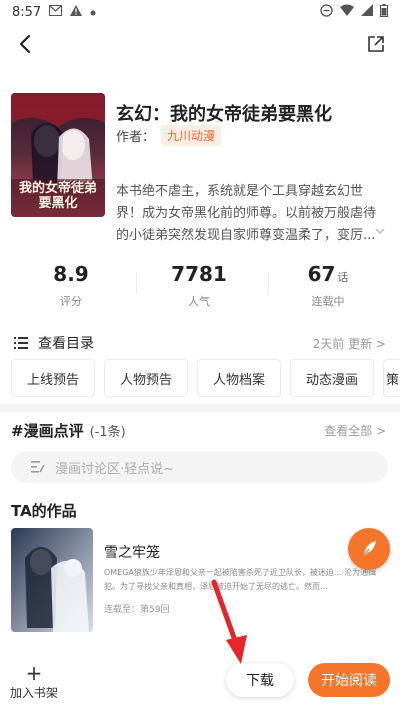 Image resolution: width=400 pixels, height=711 pixels. I want to click on gmail-icon, so click(56, 12).